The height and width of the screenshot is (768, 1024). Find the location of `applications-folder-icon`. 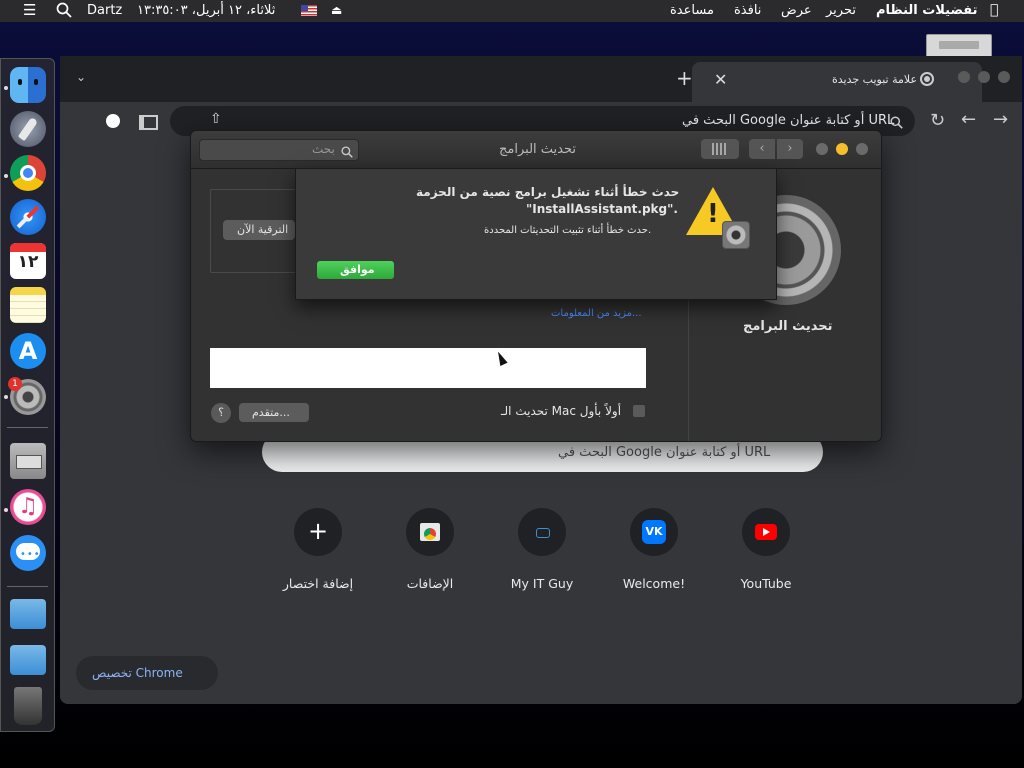

applications-folder-icon is located at coordinates (28, 614).